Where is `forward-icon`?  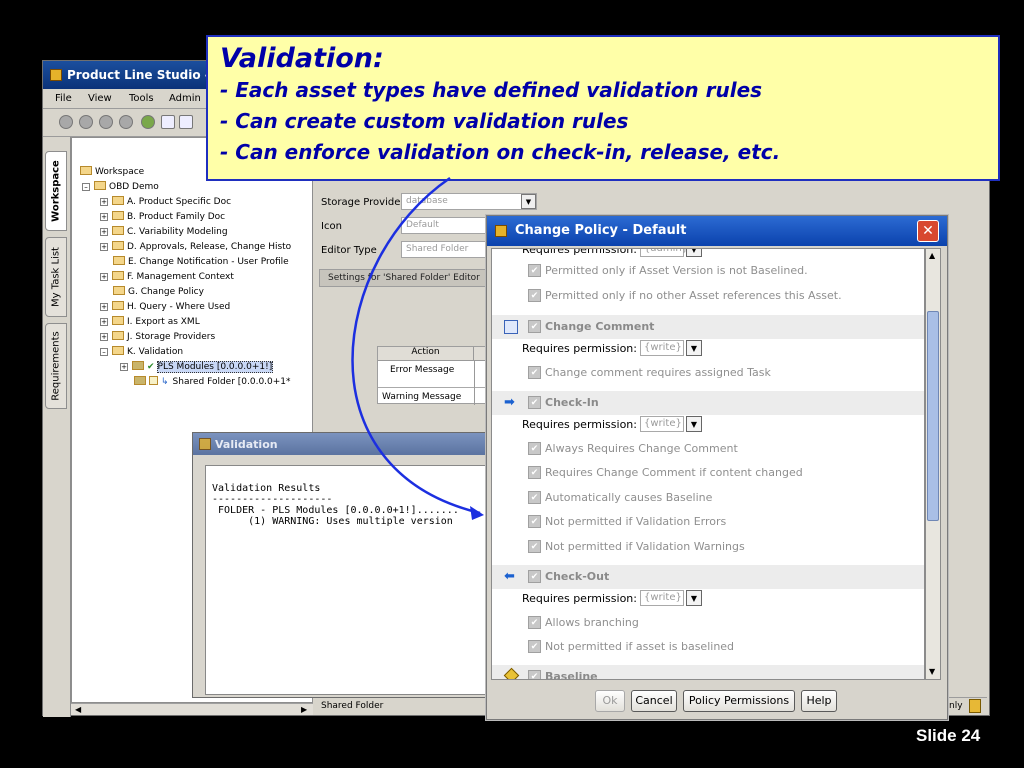
forward-icon is located at coordinates (86, 122).